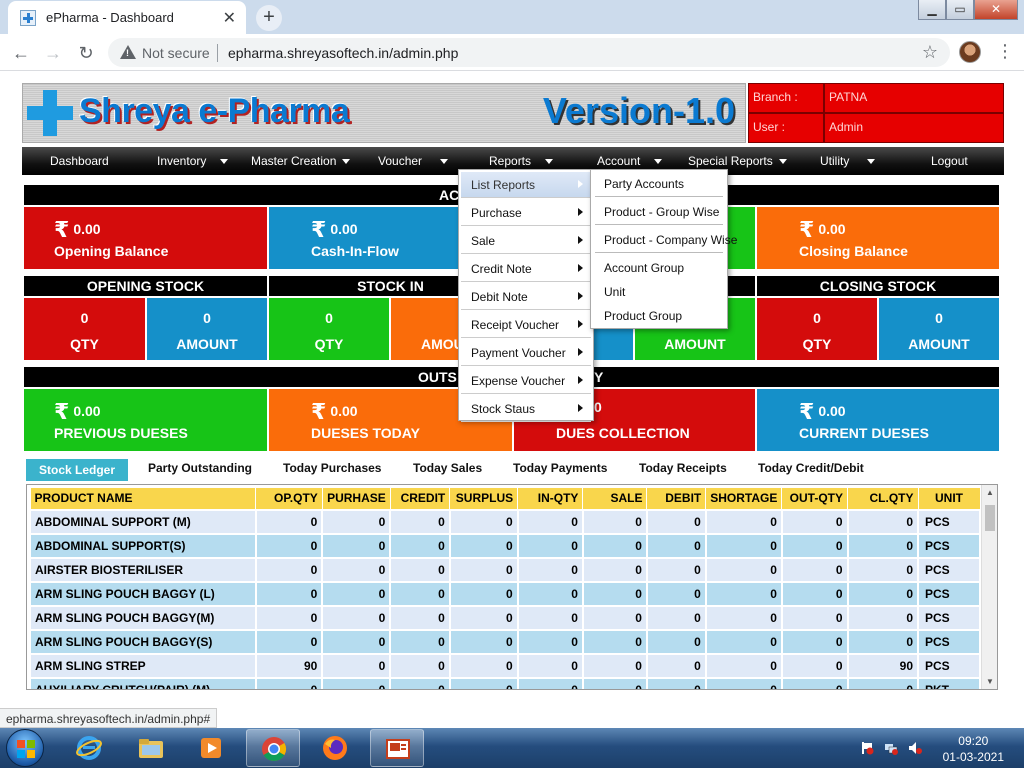 The width and height of the screenshot is (1024, 768). Describe the element at coordinates (683, 468) in the screenshot. I see `tab-today-receipts: Today Receipts` at that location.